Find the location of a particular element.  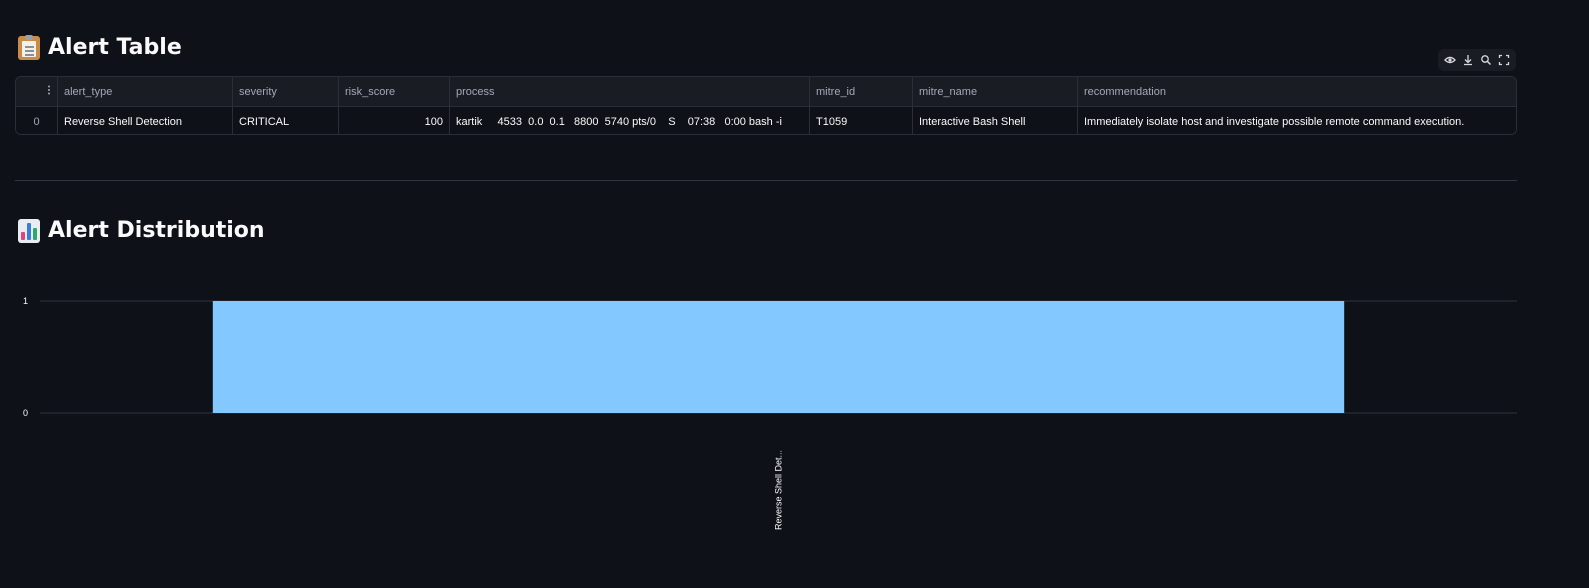

y-tick-label: 0 is located at coordinates (25, 413).